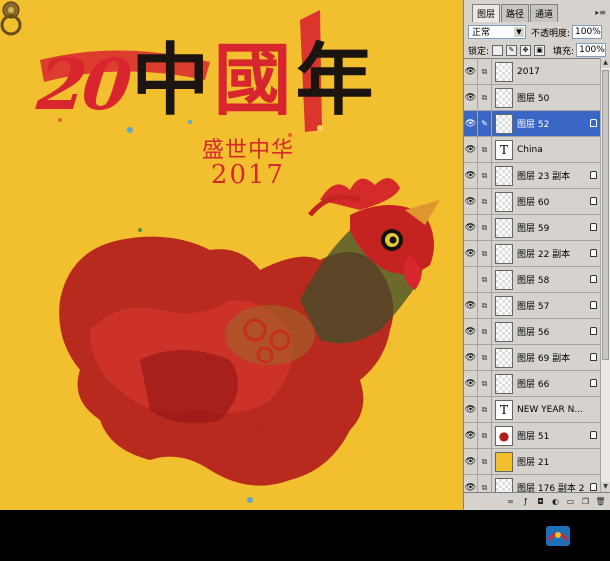 This screenshot has width=610, height=561. I want to click on layer-row: ⧉ 图层 58, so click(532, 279).